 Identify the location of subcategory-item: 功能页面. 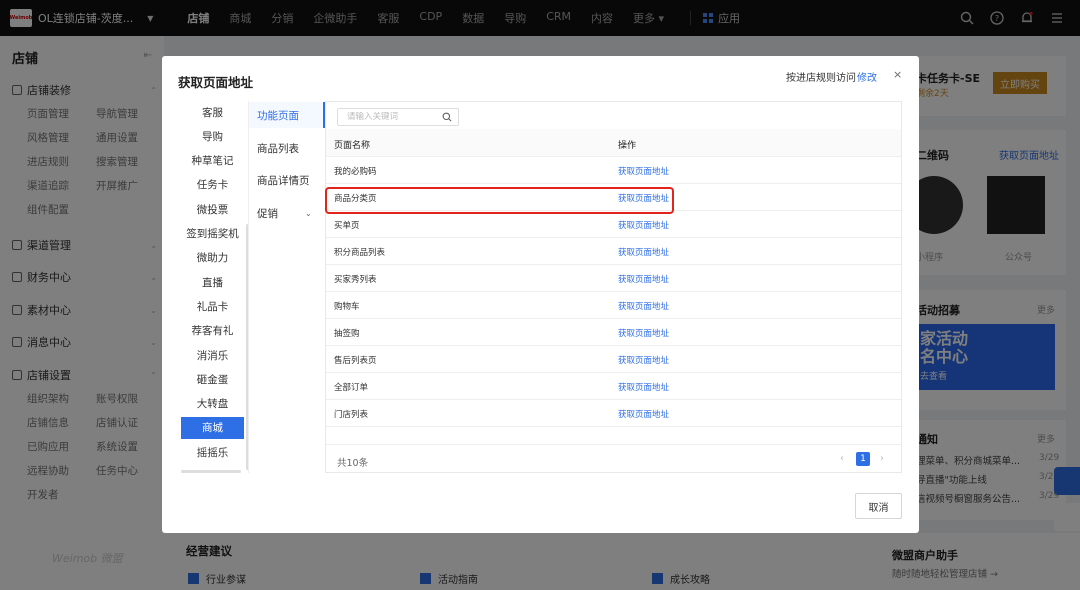
(287, 115).